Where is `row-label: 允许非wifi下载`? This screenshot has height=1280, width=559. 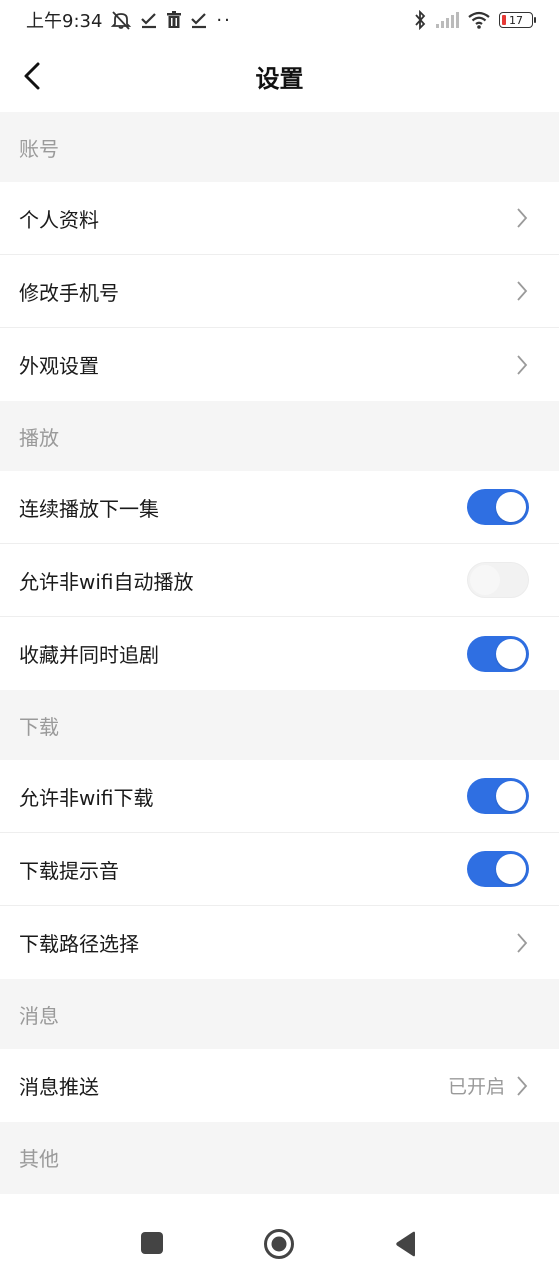 row-label: 允许非wifi下载 is located at coordinates (86, 797).